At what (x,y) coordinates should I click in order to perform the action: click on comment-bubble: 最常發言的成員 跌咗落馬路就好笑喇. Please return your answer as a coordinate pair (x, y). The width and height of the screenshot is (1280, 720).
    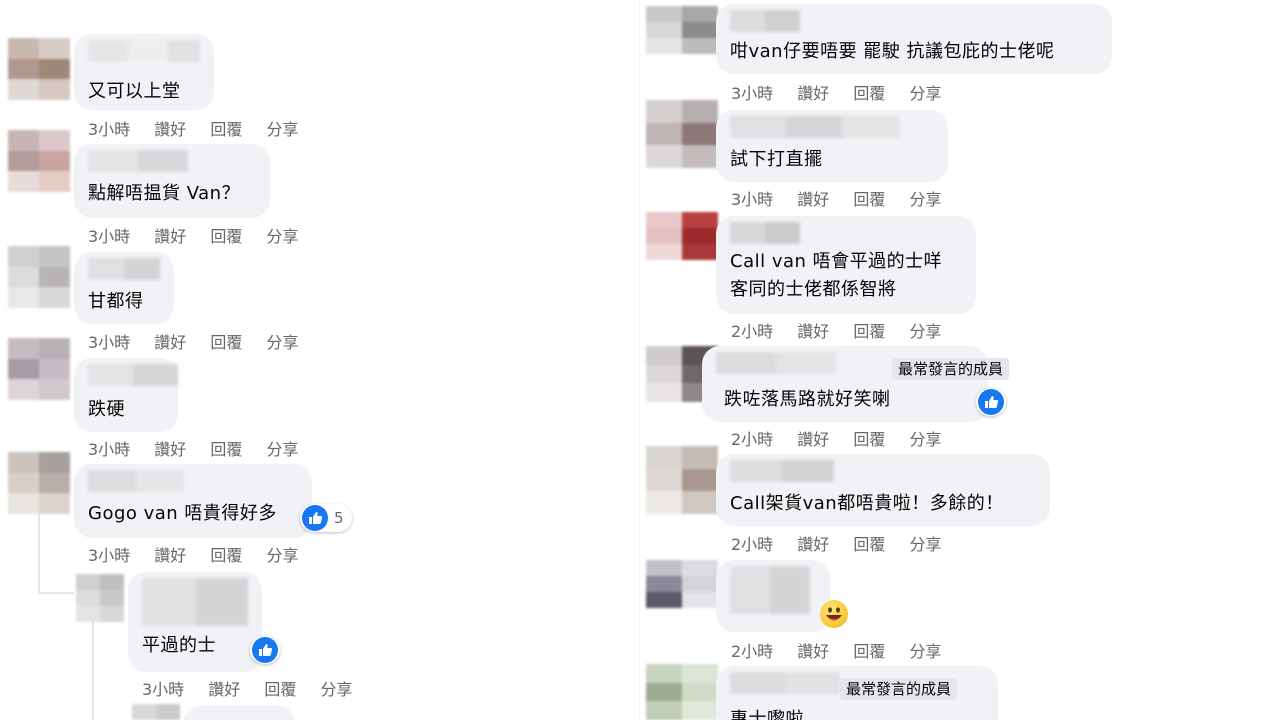
    Looking at the image, I should click on (856, 384).